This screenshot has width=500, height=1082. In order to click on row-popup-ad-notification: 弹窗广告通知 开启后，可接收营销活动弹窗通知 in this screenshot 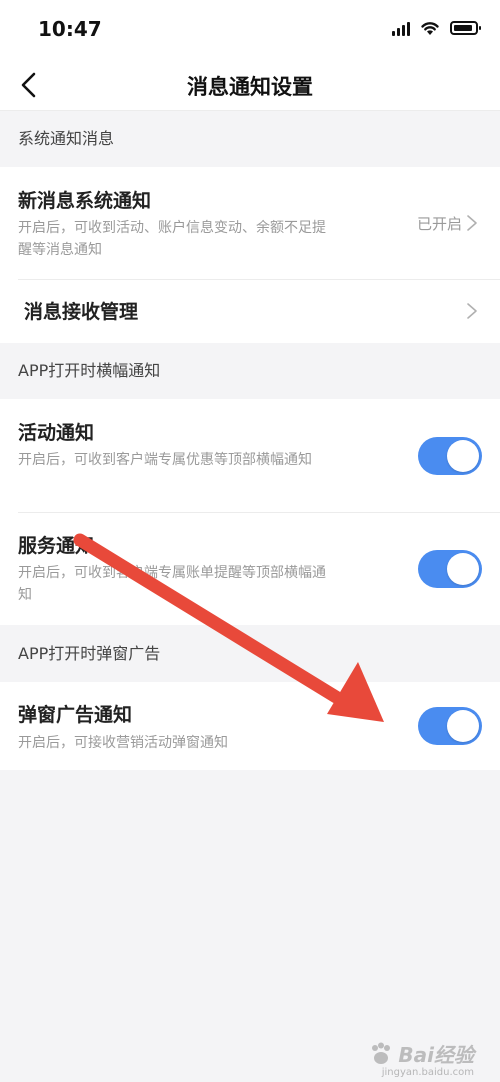, I will do `click(250, 726)`.